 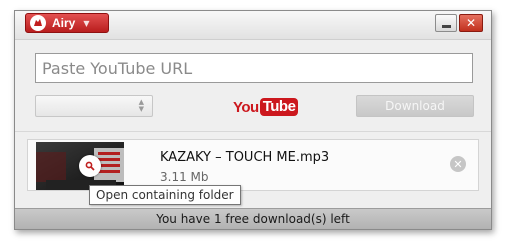 What do you see at coordinates (279, 107) in the screenshot?
I see `youtube-logo-tube: Tube` at bounding box center [279, 107].